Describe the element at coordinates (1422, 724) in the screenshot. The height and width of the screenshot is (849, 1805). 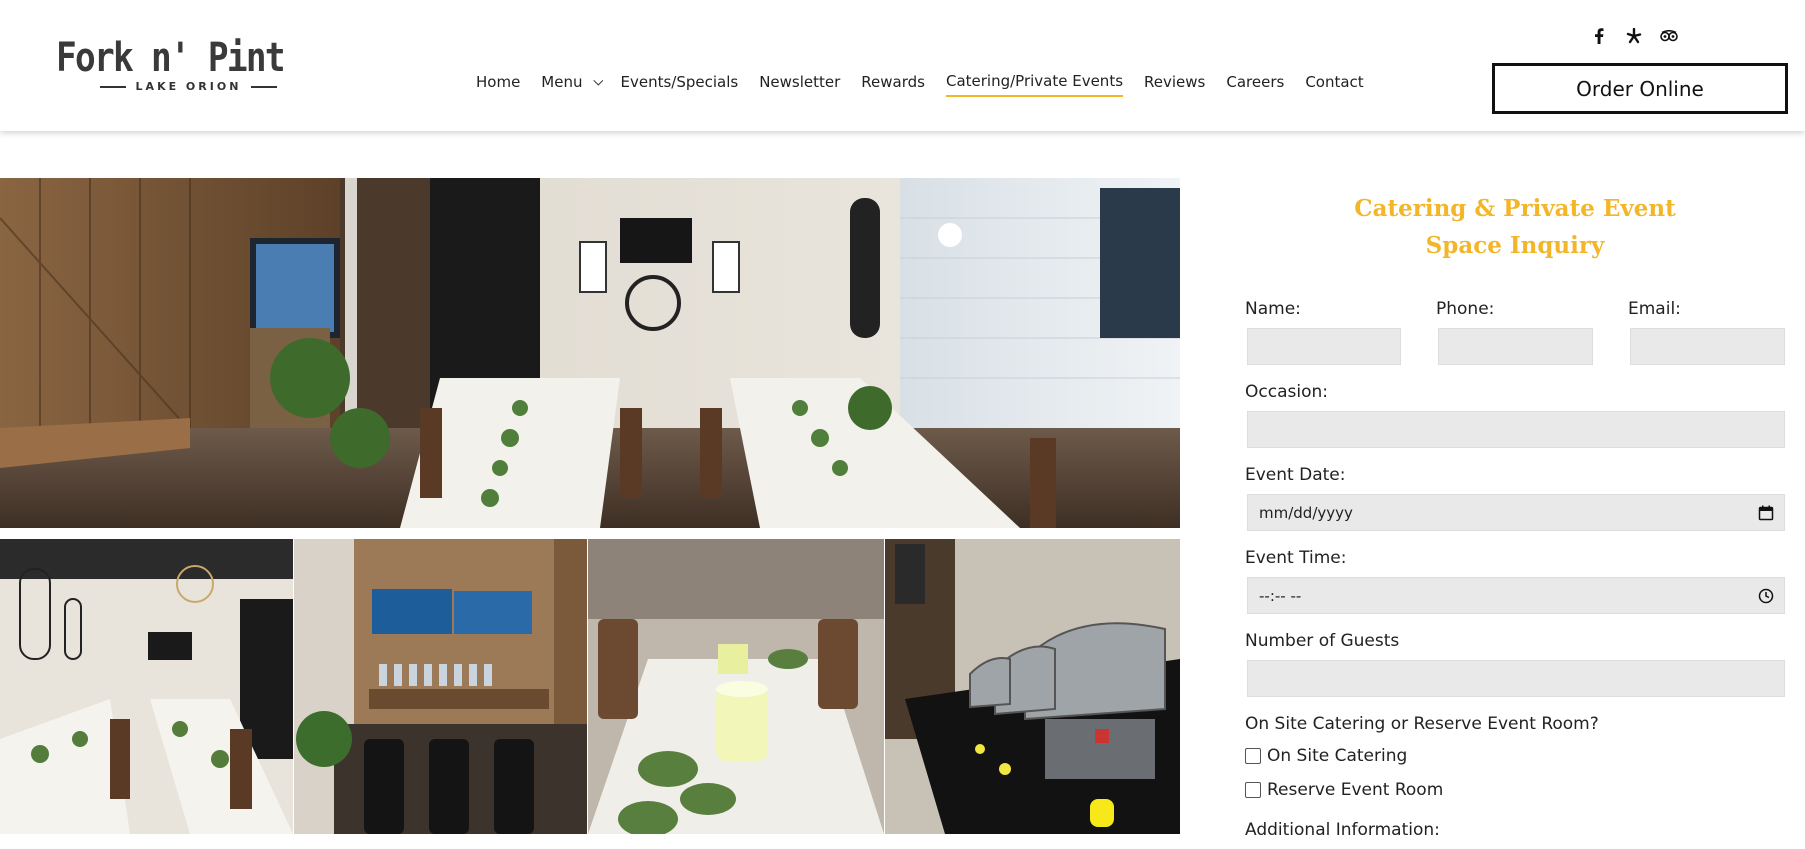
I see `catering-question-label: On Site Catering or Reserve Event Room?` at that location.